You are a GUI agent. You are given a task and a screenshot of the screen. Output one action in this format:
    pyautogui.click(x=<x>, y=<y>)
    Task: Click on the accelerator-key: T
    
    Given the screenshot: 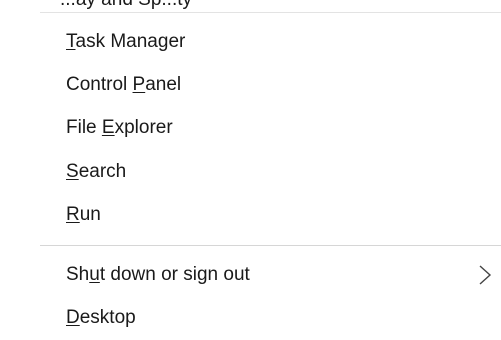 What is the action you would take?
    pyautogui.click(x=71, y=41)
    